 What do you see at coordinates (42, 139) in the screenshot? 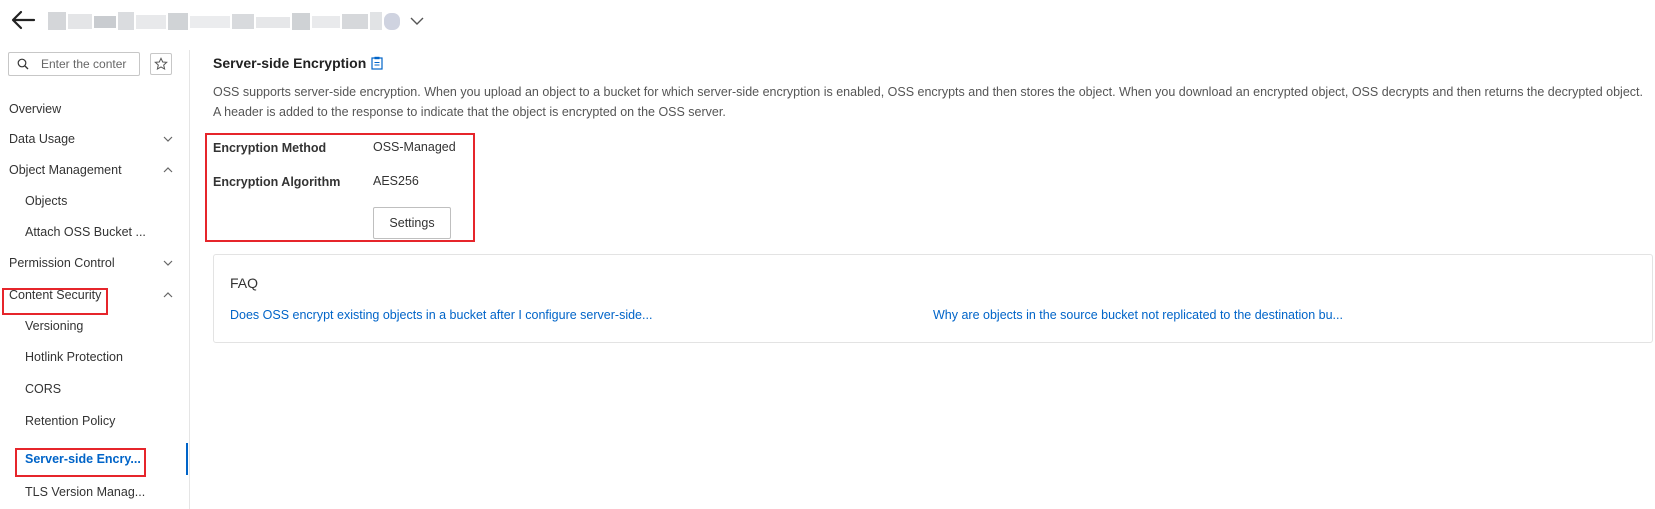
I see `sidebar-item-label: Data Usage` at bounding box center [42, 139].